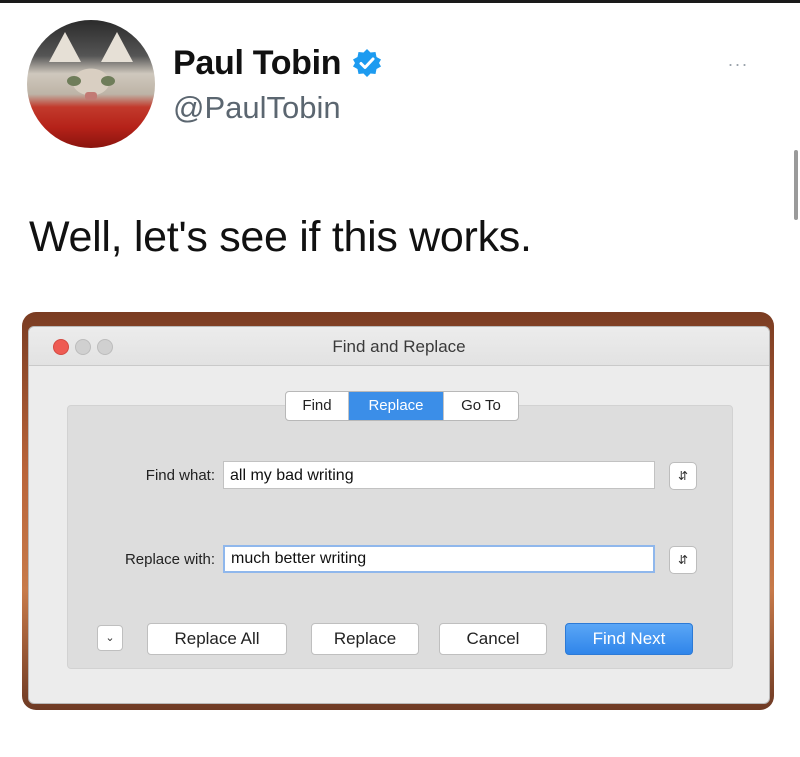 This screenshot has width=800, height=757. What do you see at coordinates (400, 1) in the screenshot?
I see `top-border` at bounding box center [400, 1].